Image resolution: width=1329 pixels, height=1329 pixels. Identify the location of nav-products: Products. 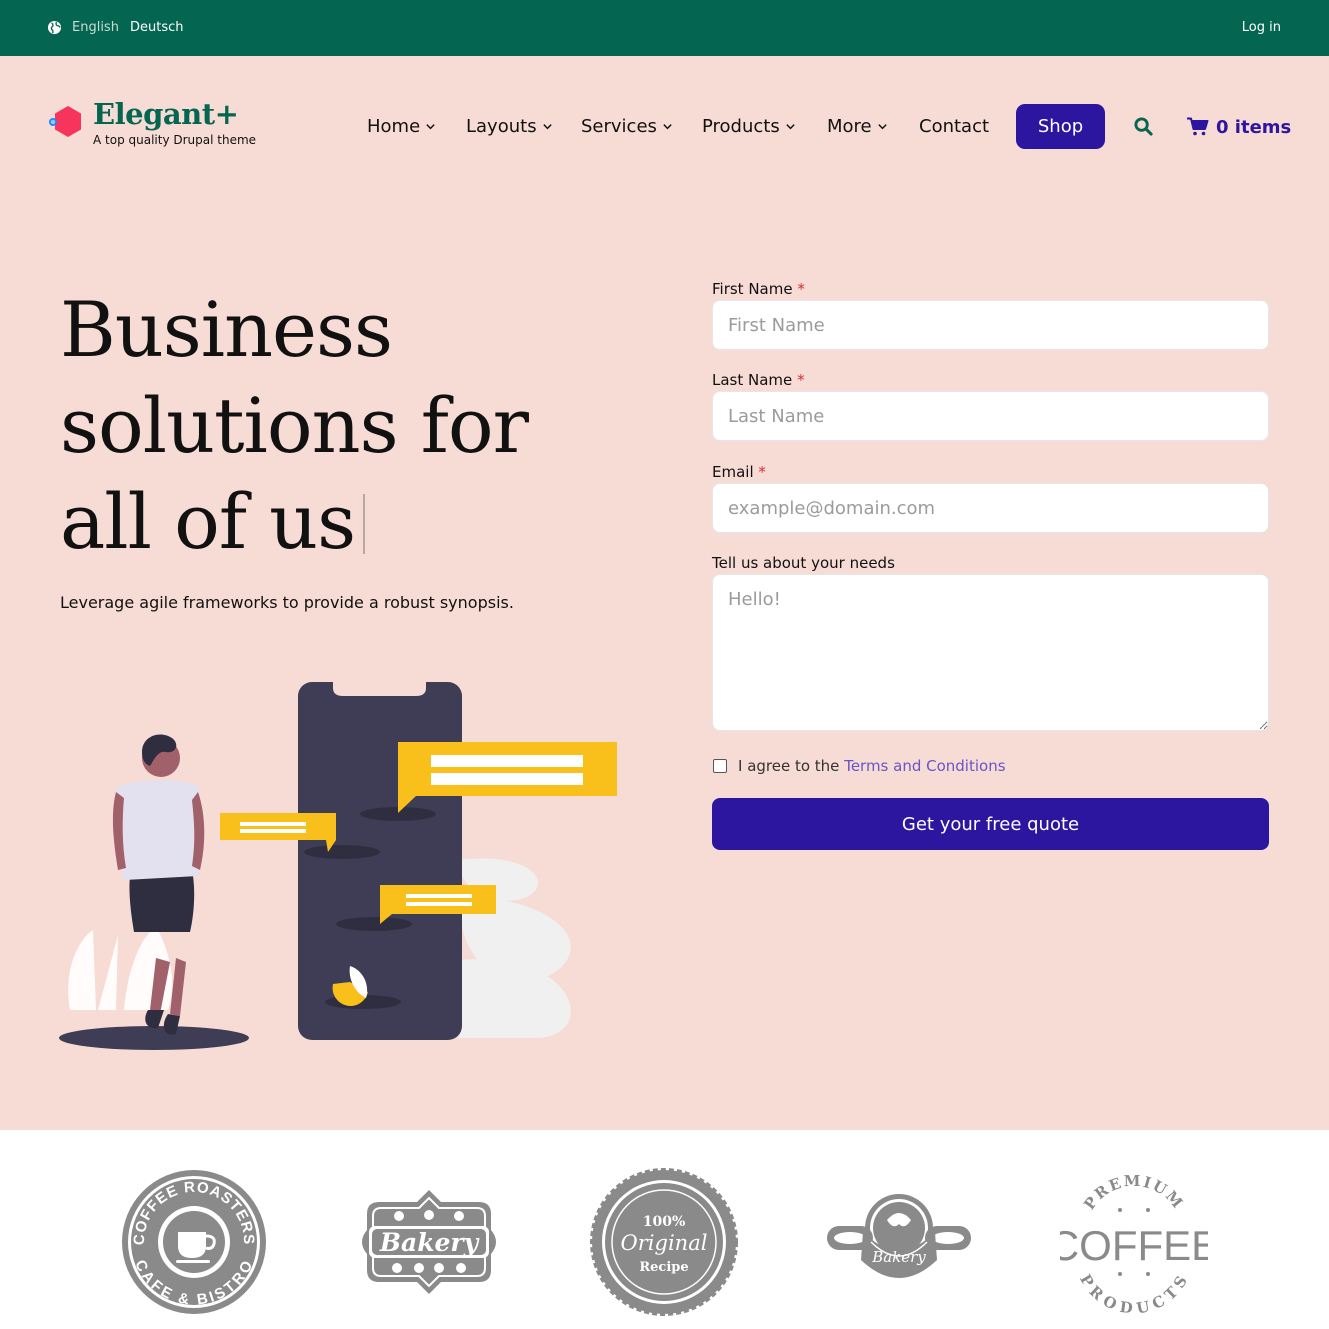
(749, 126).